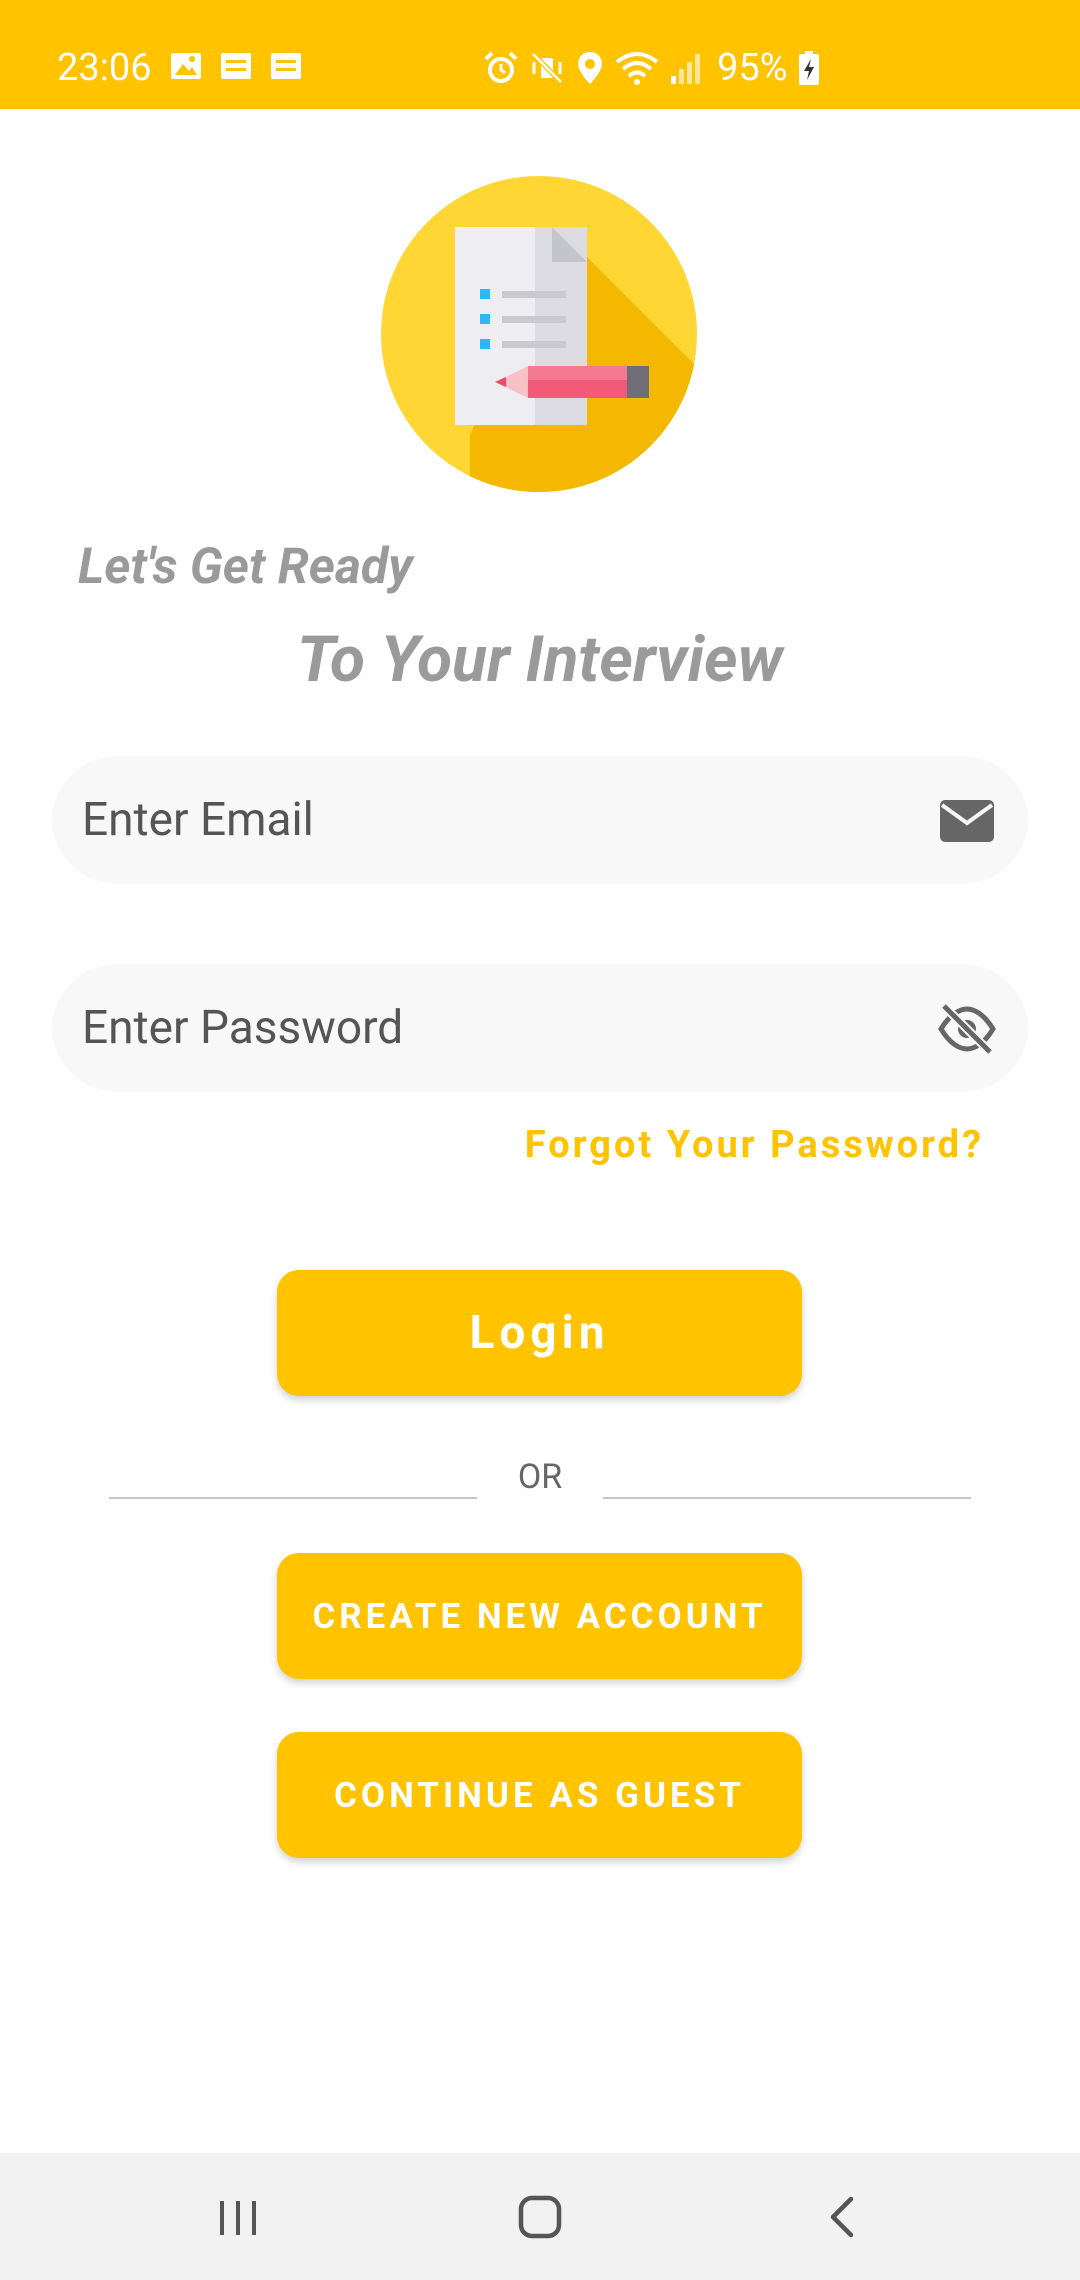 The height and width of the screenshot is (2280, 1080). Describe the element at coordinates (754, 1145) in the screenshot. I see `forgot-password-link: Forgot Your Password?` at that location.